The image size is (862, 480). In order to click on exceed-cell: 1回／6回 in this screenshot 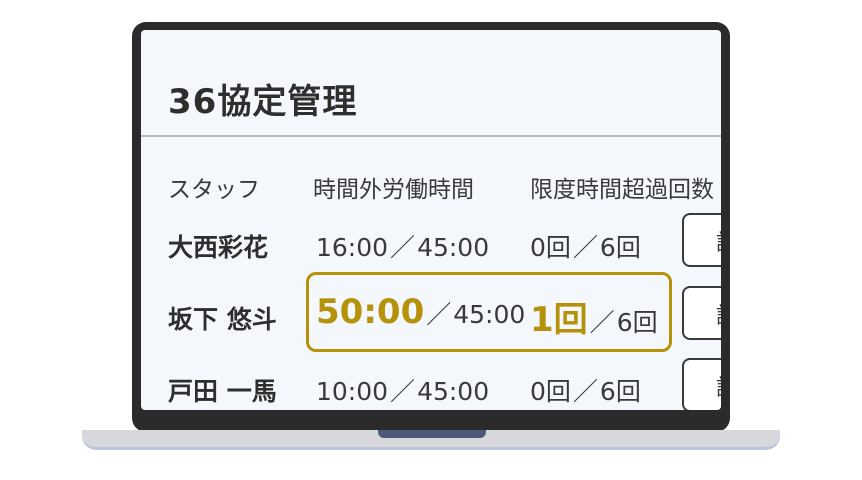, I will do `click(594, 316)`.